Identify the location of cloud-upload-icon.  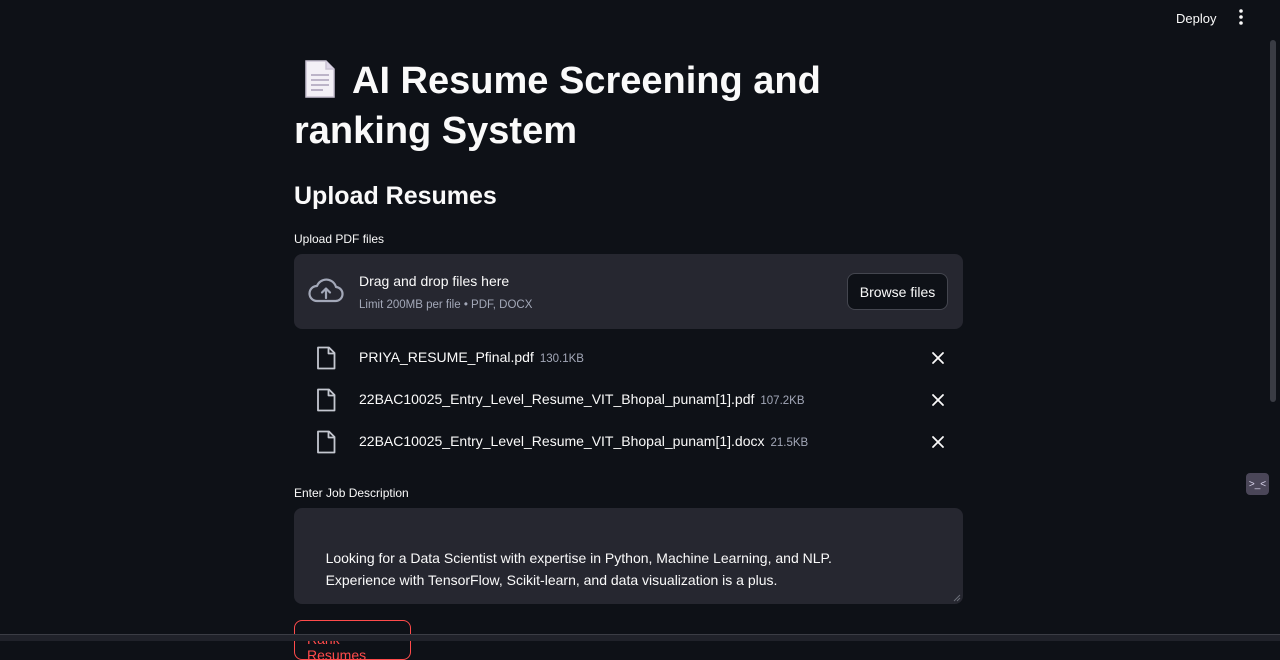
(326, 290).